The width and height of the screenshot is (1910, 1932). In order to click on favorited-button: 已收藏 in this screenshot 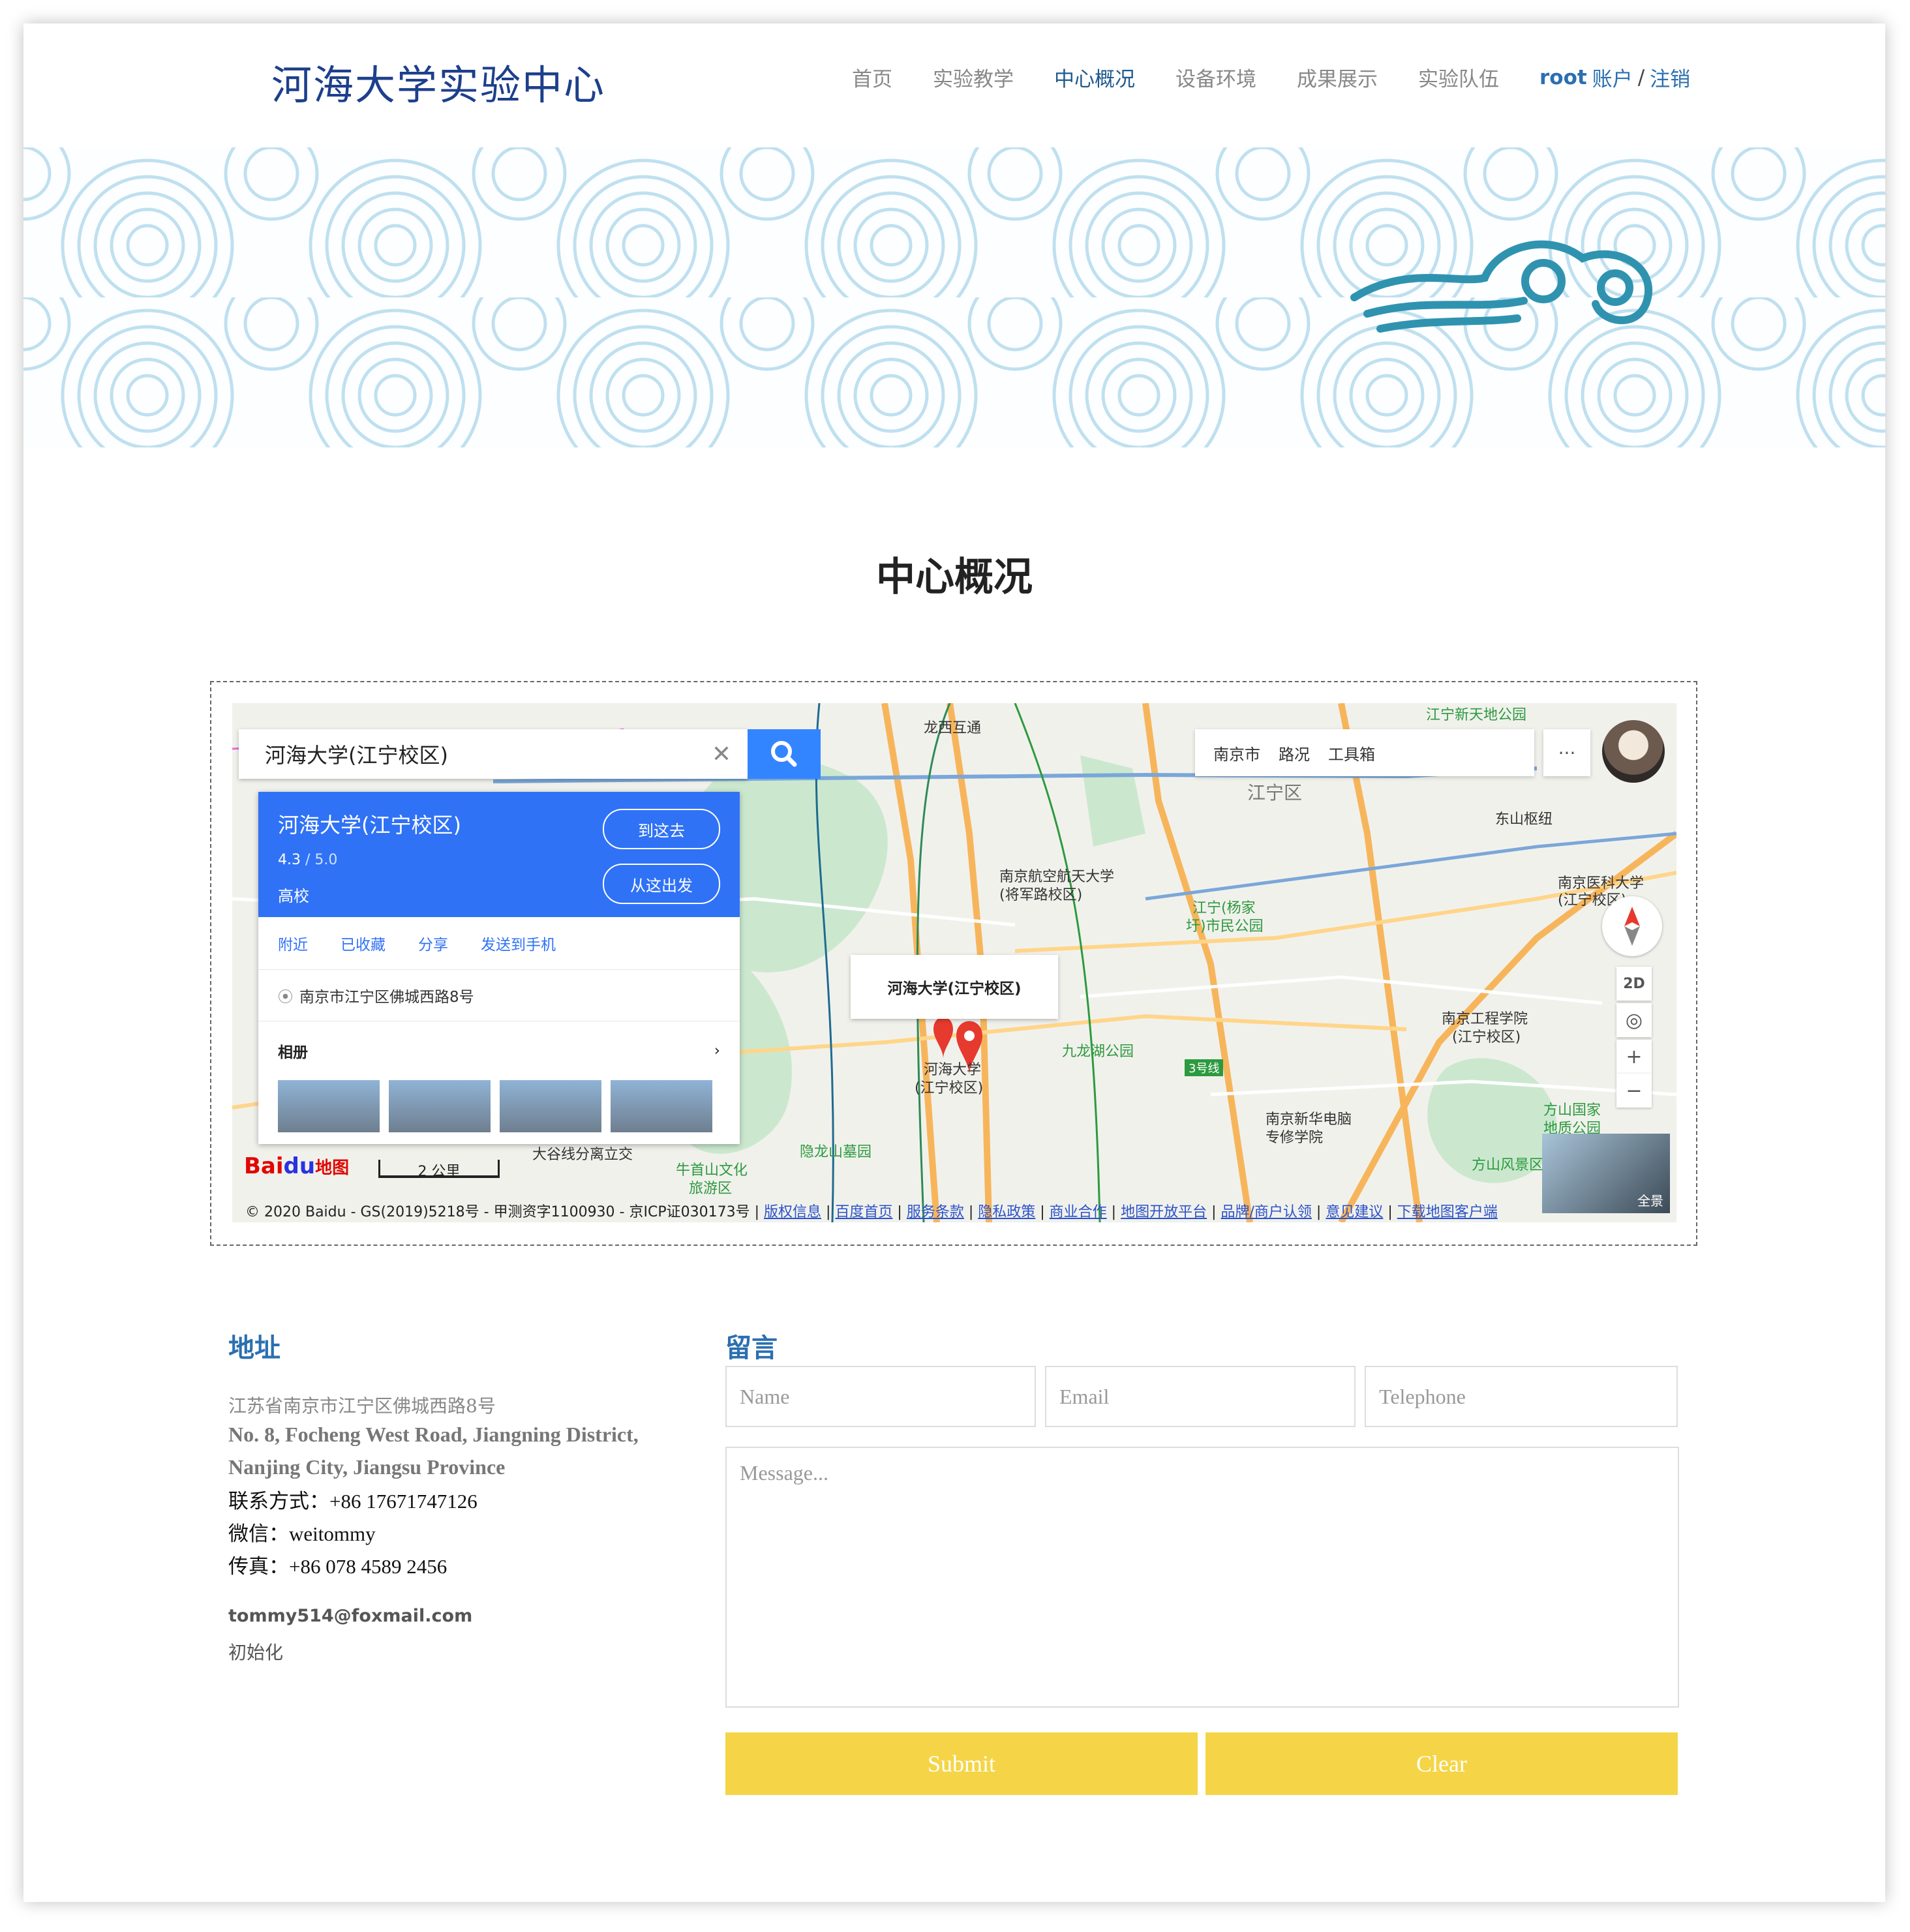, I will do `click(363, 943)`.